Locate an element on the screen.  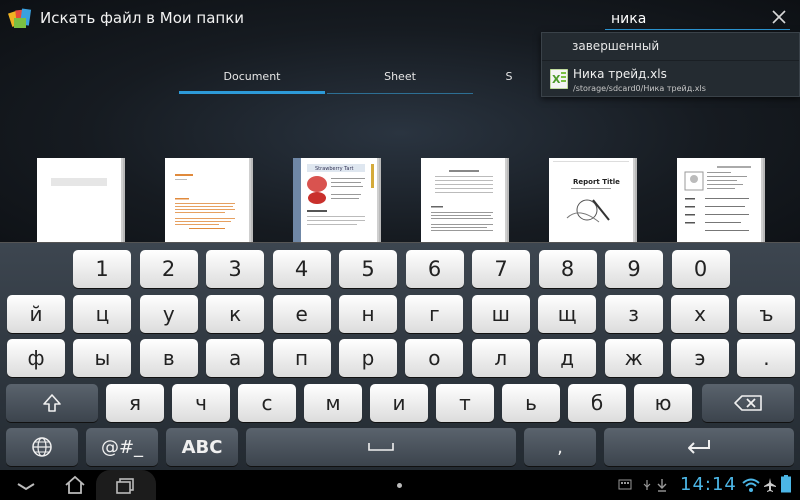
symbols-key: @#_ is located at coordinates (122, 447).